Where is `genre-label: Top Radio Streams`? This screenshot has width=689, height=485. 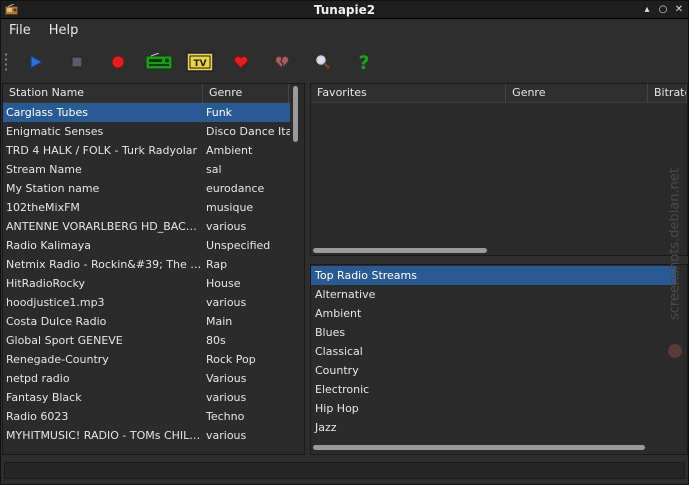 genre-label: Top Radio Streams is located at coordinates (366, 275).